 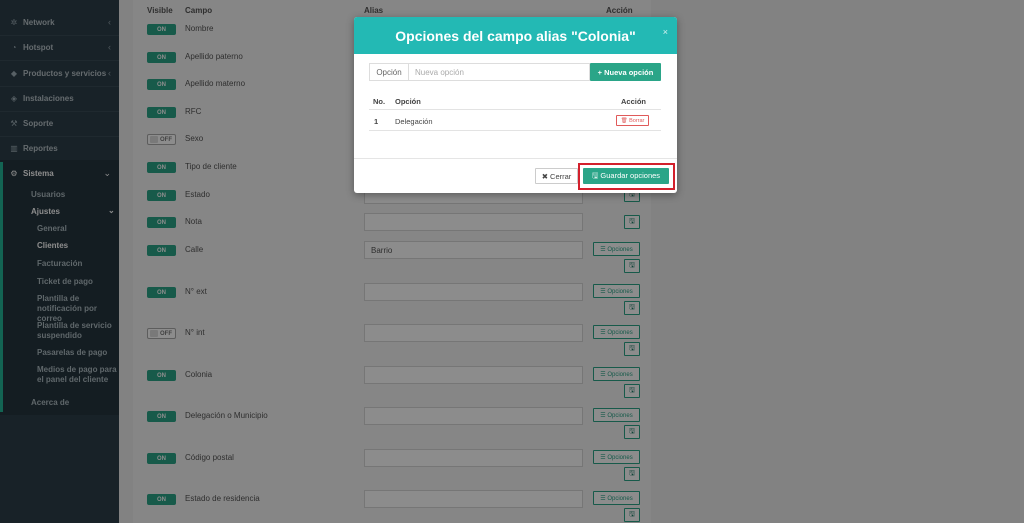 What do you see at coordinates (389, 72) in the screenshot?
I see `option-label: Opción` at bounding box center [389, 72].